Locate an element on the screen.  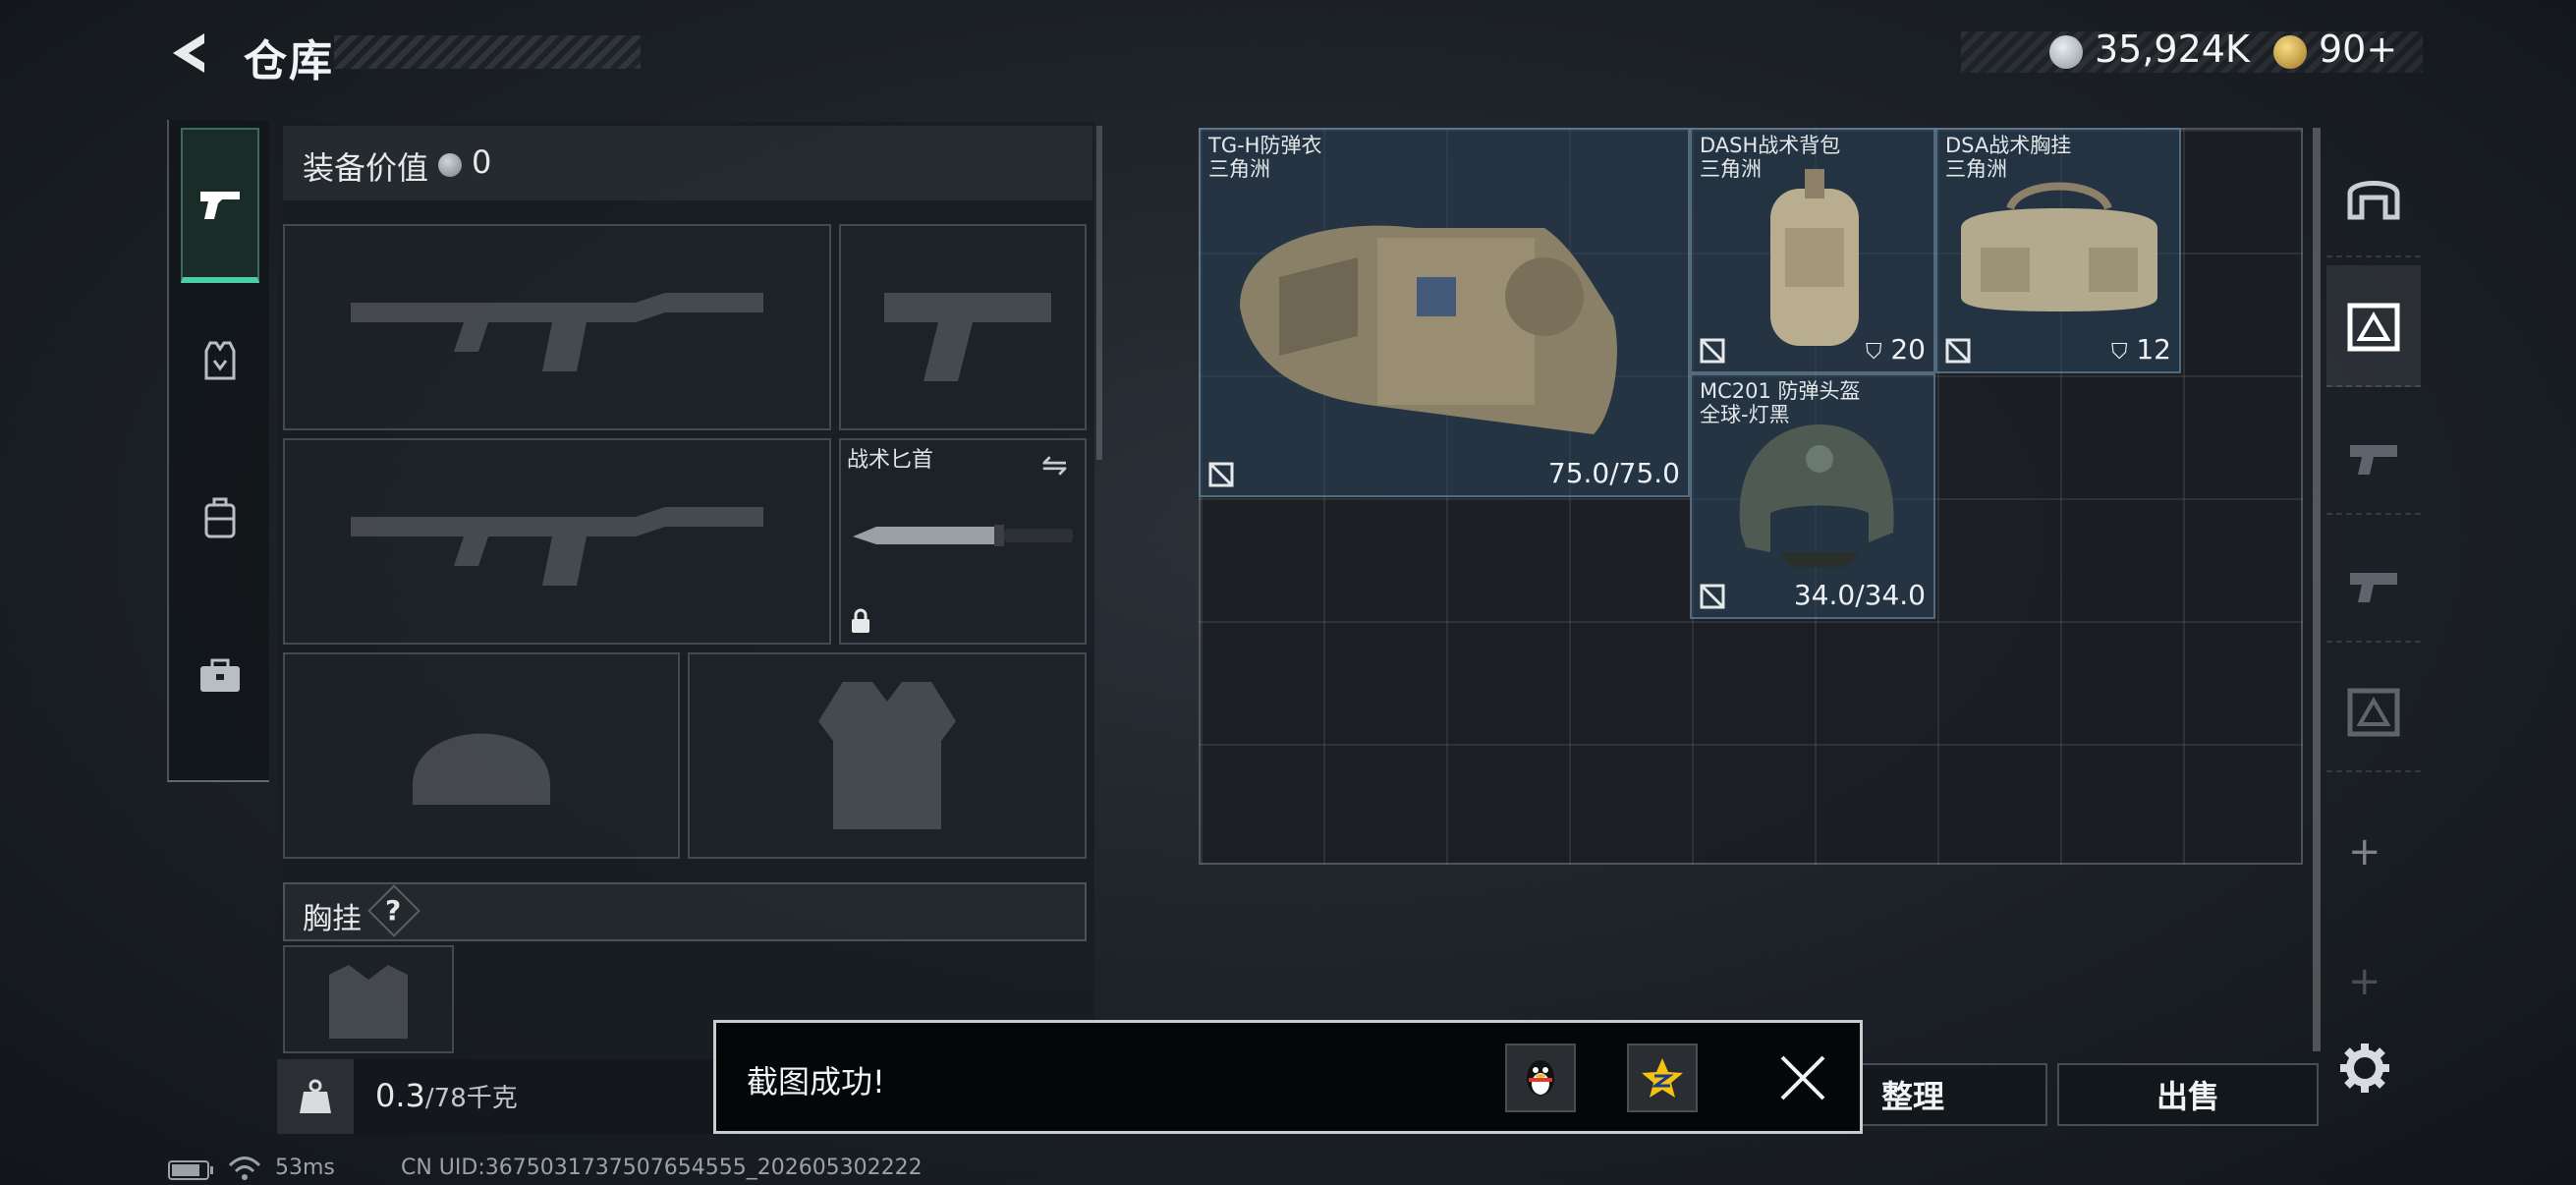
tab-backpack is located at coordinates (220, 518).